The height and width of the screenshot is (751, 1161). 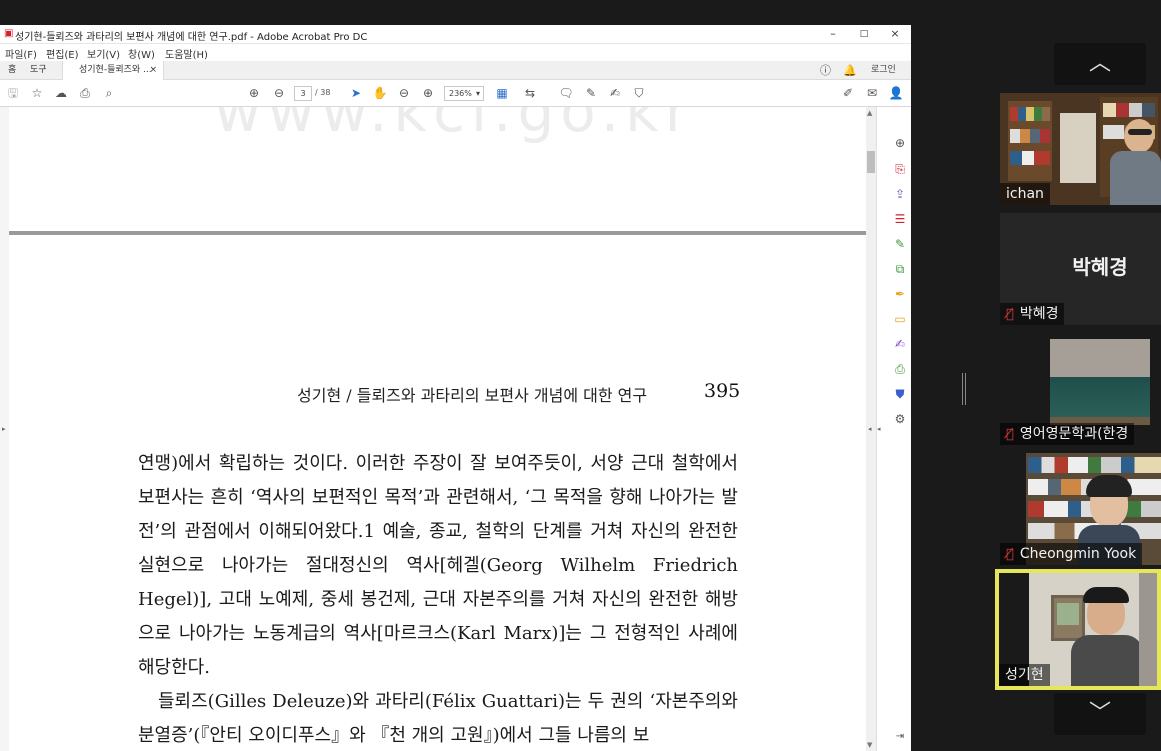 I want to click on comment-tool-icon: ▭, so click(x=900, y=319).